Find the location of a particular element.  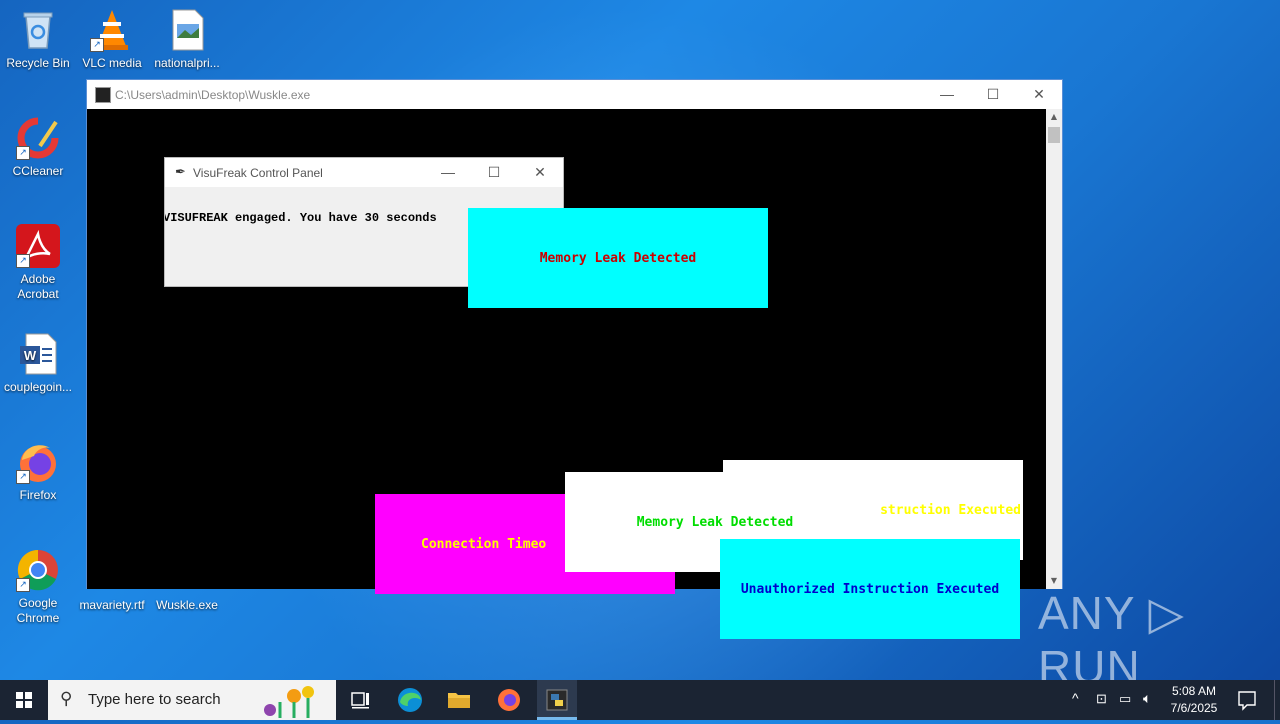

clock-time: 5:08 AM is located at coordinates (1194, 691).